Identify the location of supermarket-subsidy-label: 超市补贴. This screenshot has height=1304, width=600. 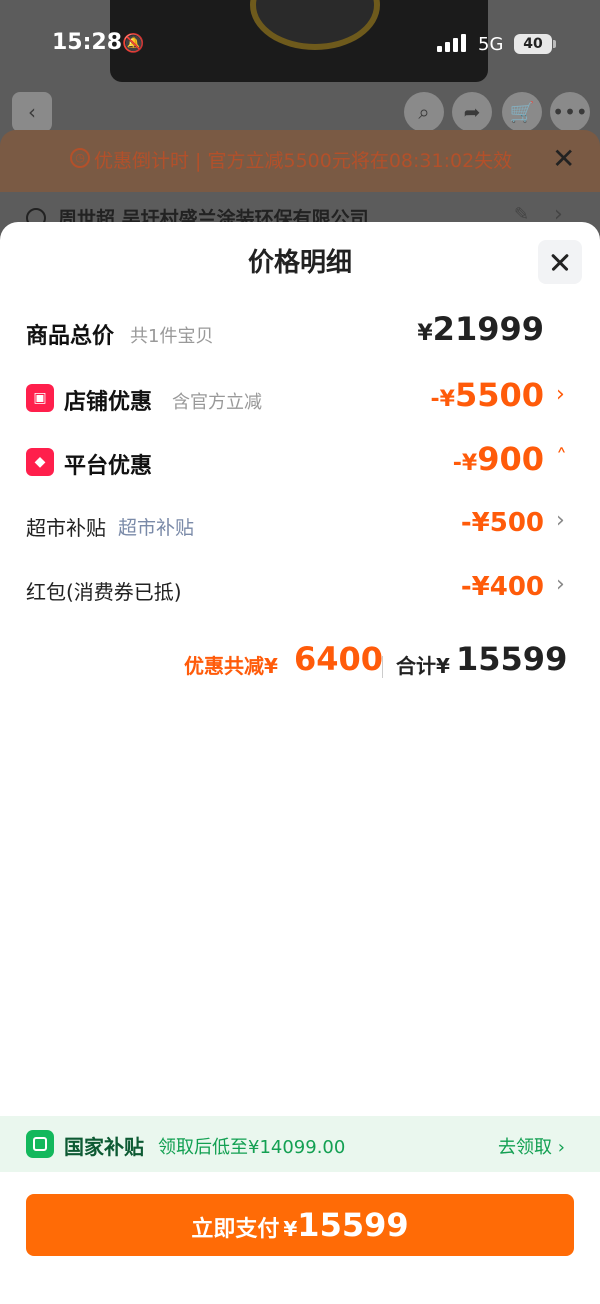
(66, 528).